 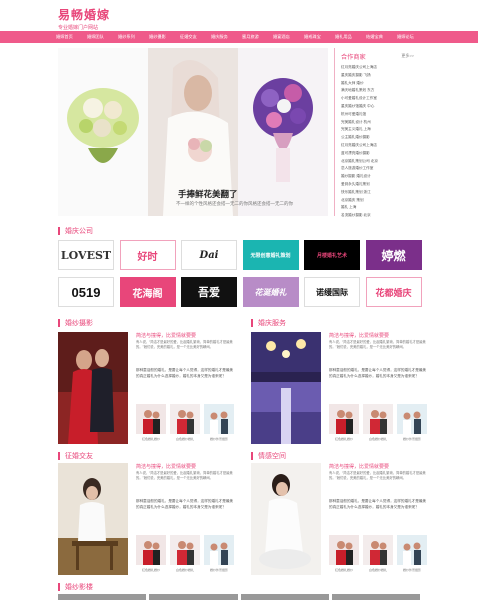 What do you see at coordinates (319, 37) in the screenshot?
I see `nav-item: 婚戒珠宝` at bounding box center [319, 37].